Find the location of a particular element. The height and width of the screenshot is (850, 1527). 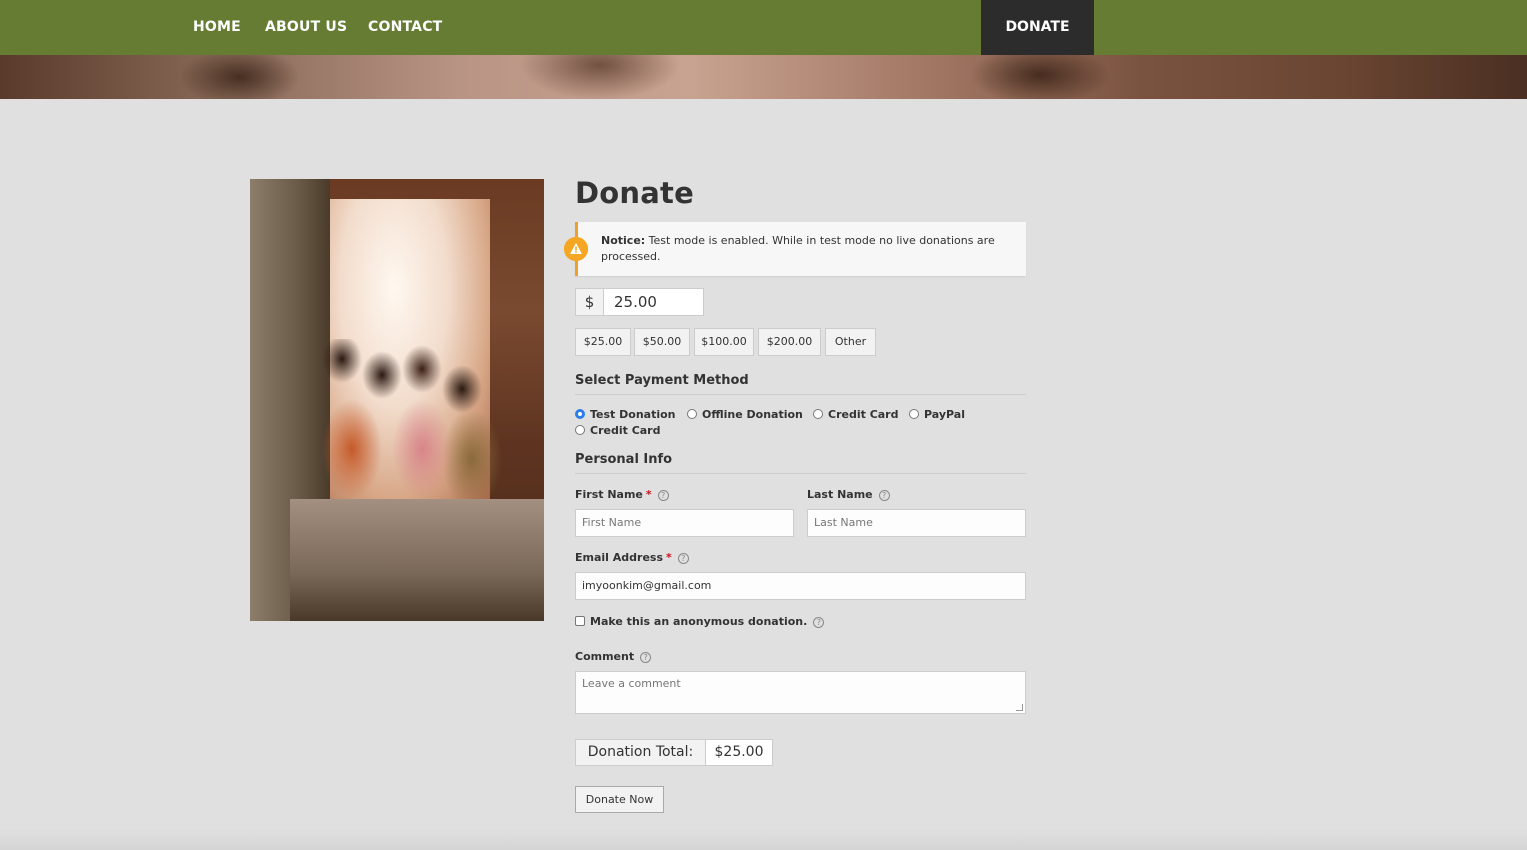

currency-symbol: $ is located at coordinates (589, 302).